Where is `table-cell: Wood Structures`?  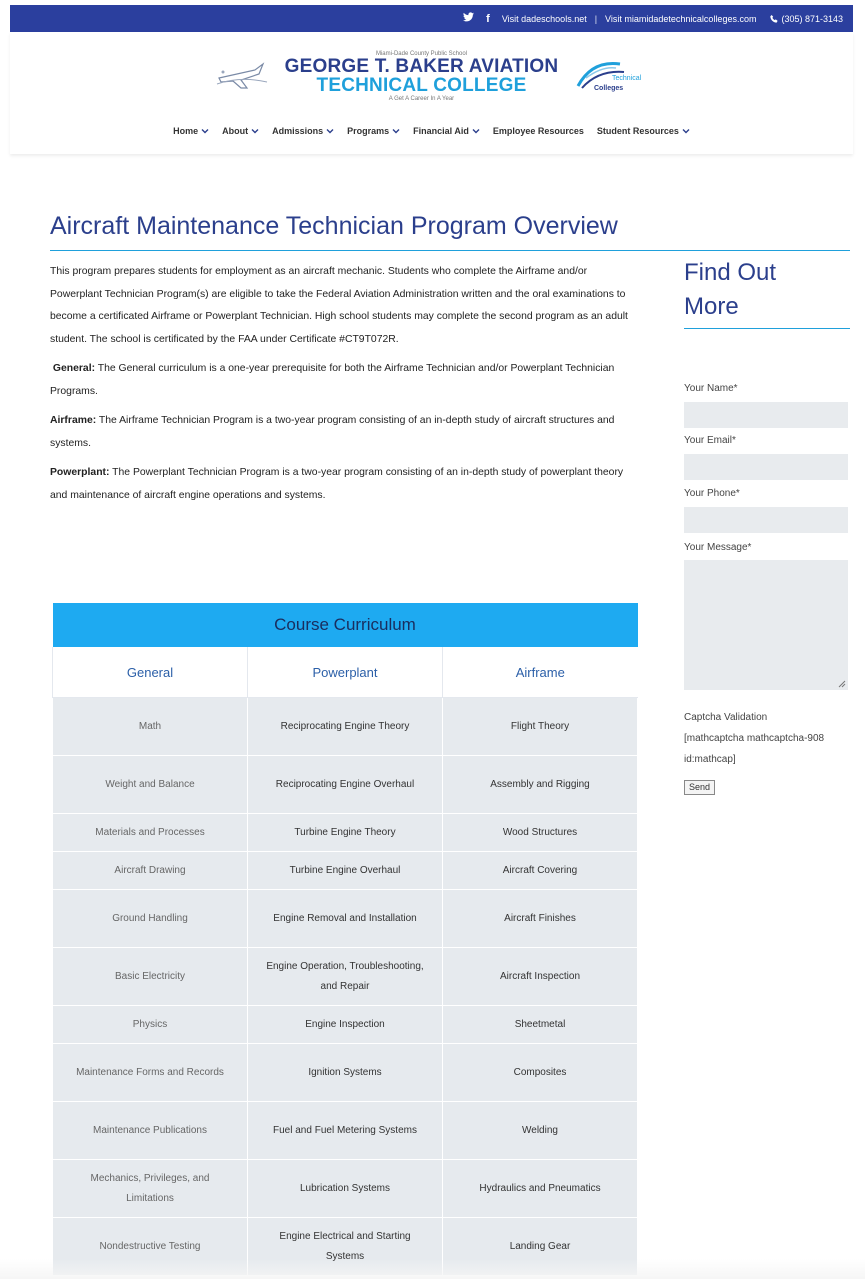 table-cell: Wood Structures is located at coordinates (540, 832).